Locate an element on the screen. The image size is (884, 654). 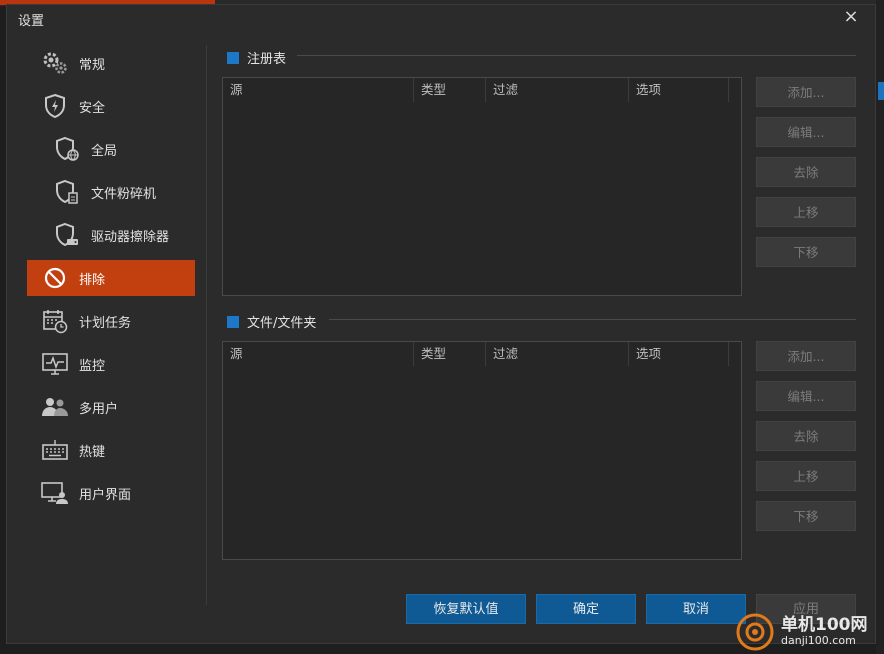
registry-move-up-button: 上移 is located at coordinates (806, 212).